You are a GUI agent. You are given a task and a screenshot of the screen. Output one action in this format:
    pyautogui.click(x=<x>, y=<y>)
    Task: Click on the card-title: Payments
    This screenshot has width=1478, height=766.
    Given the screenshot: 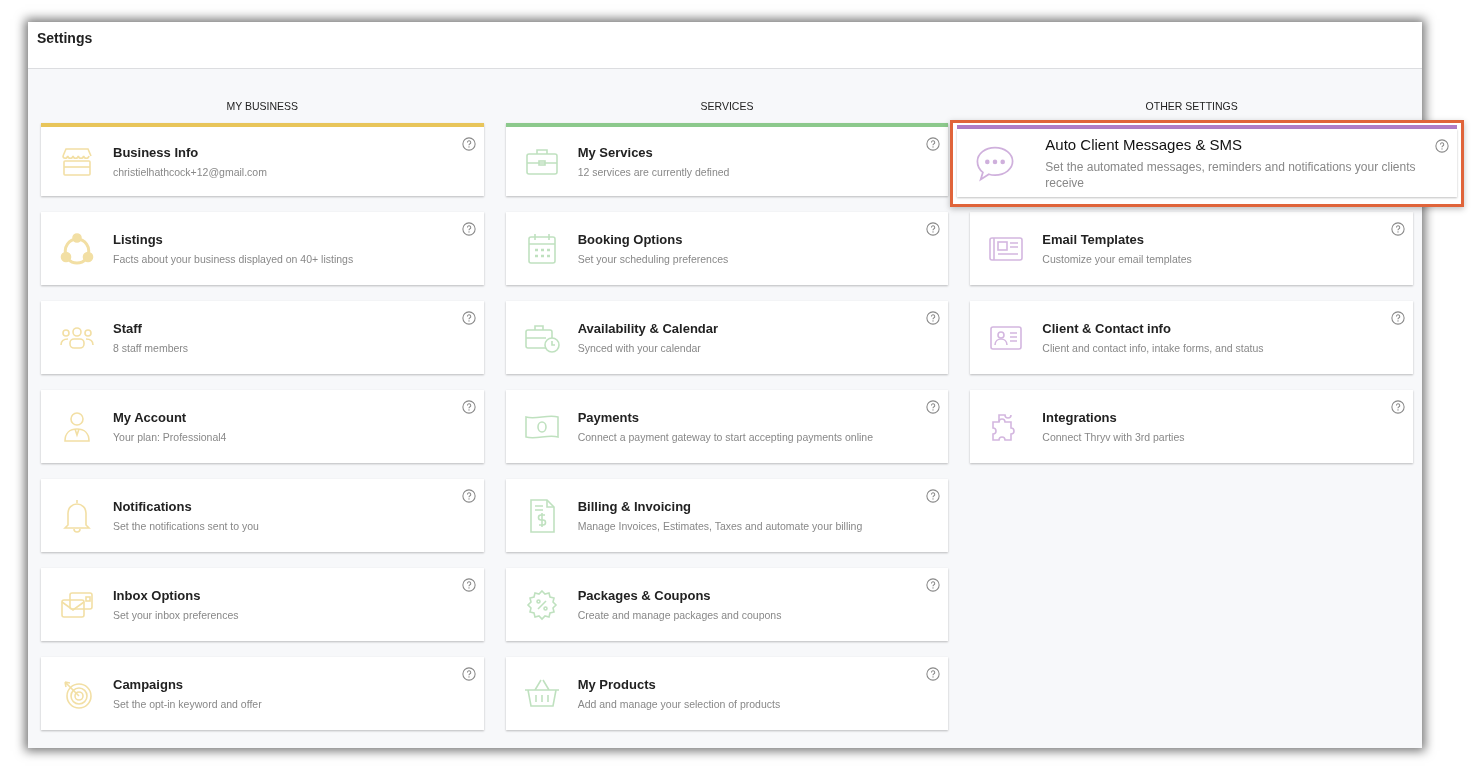 What is the action you would take?
    pyautogui.click(x=609, y=417)
    